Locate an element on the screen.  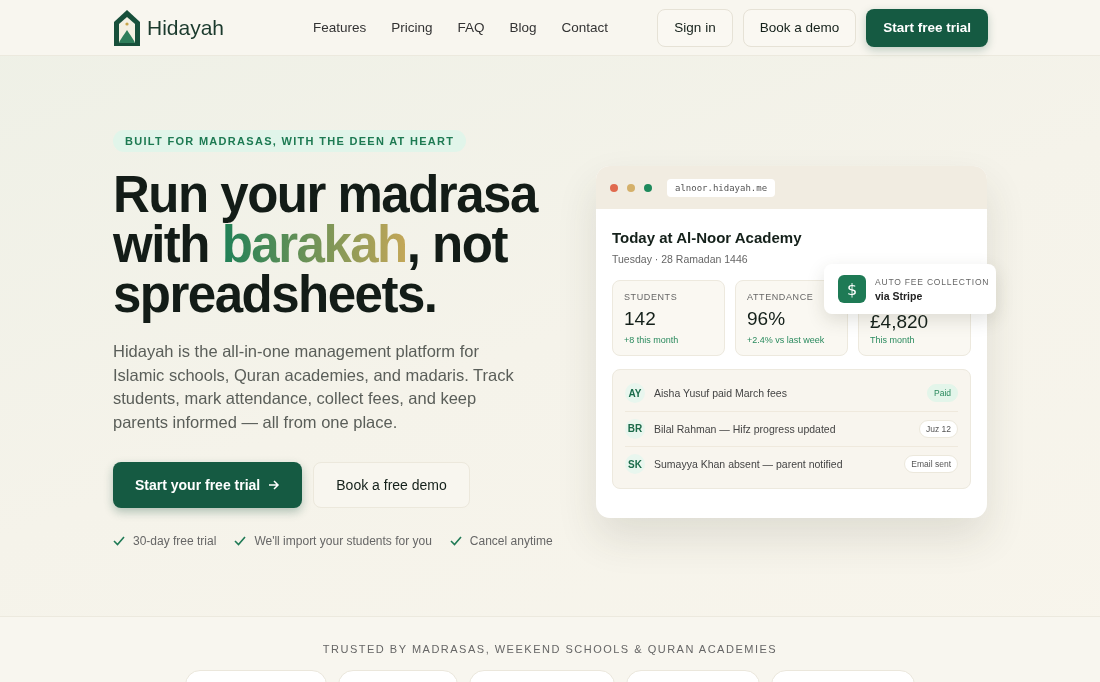
trial-button: Start free trial is located at coordinates (927, 27).